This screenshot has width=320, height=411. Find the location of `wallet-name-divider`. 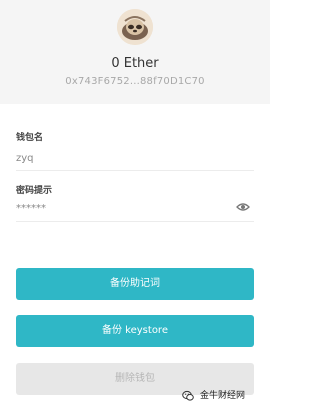

wallet-name-divider is located at coordinates (135, 170).